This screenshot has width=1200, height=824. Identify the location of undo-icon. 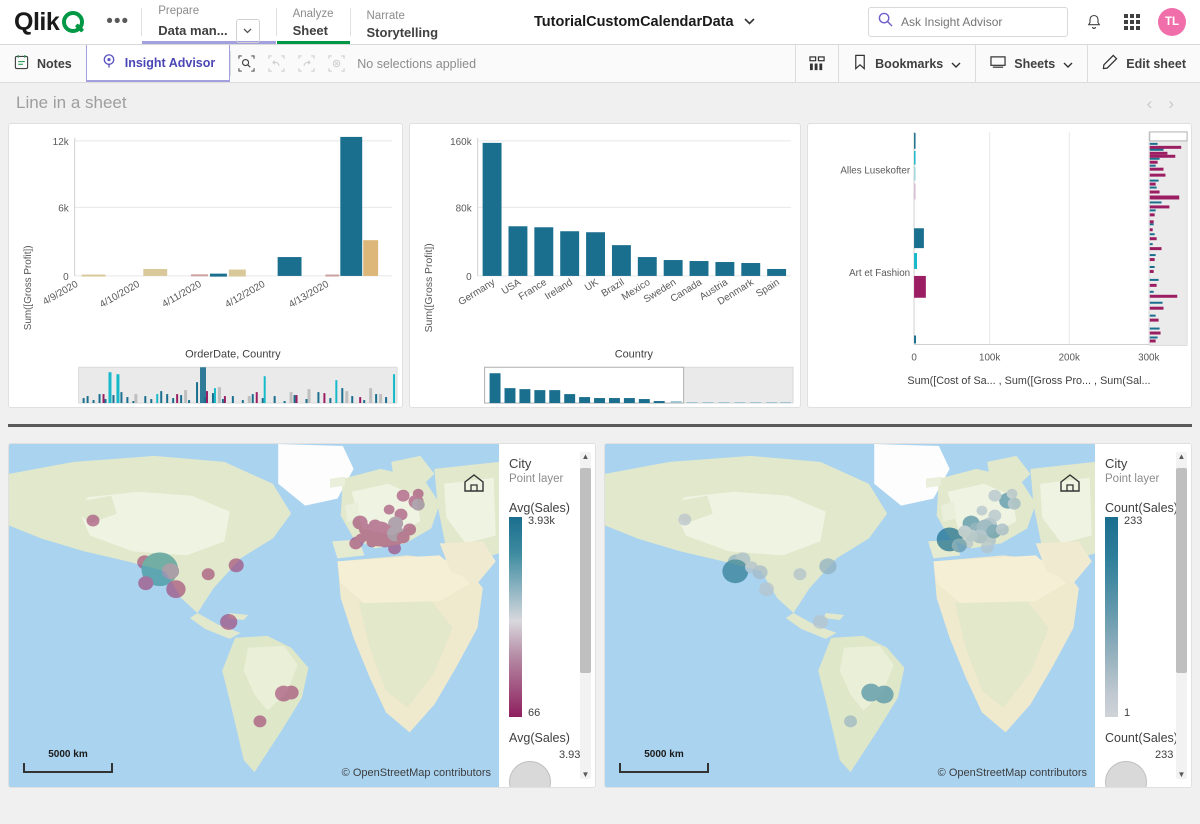
(276, 63).